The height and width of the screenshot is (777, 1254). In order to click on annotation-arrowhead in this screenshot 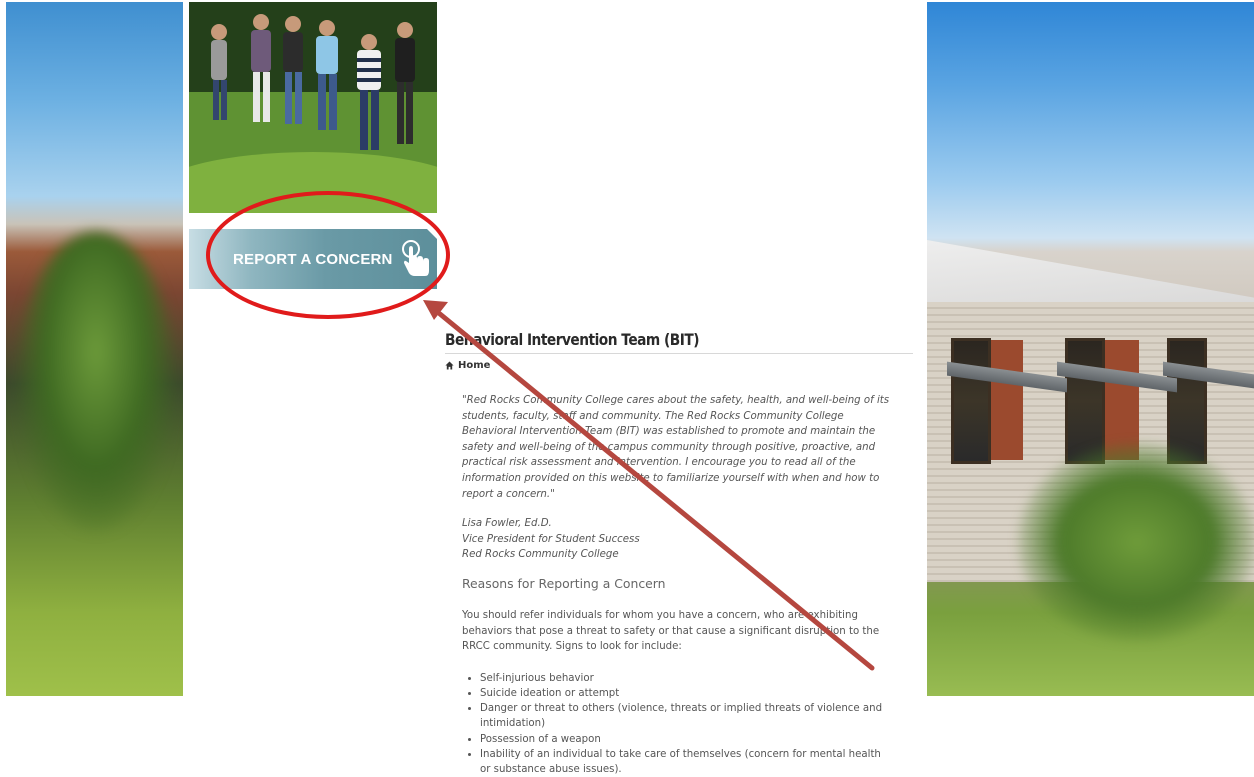, I will do `click(435, 310)`.